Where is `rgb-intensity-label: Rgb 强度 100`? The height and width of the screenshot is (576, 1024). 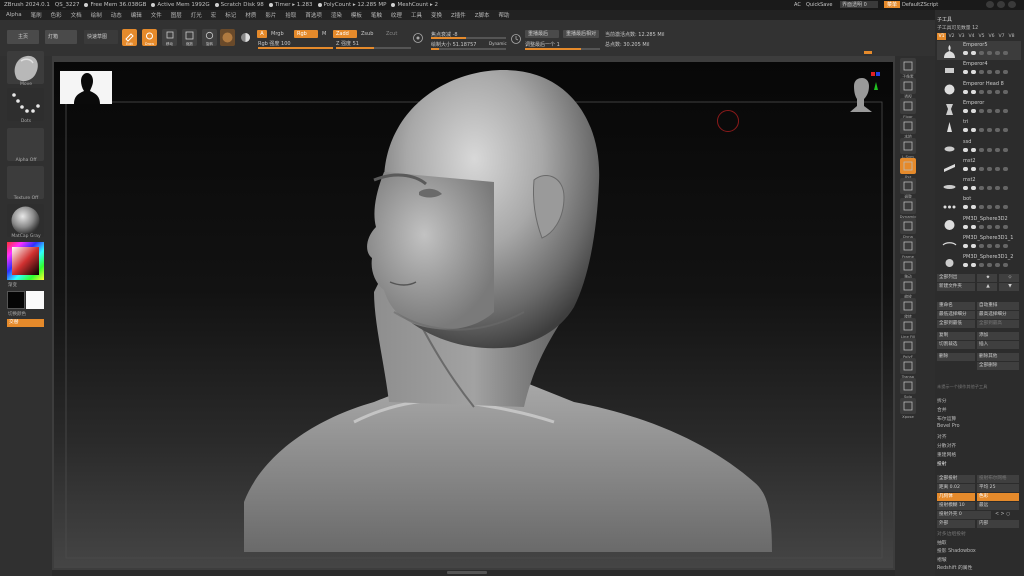
rgb-intensity-label: Rgb 强度 100 is located at coordinates (274, 43).